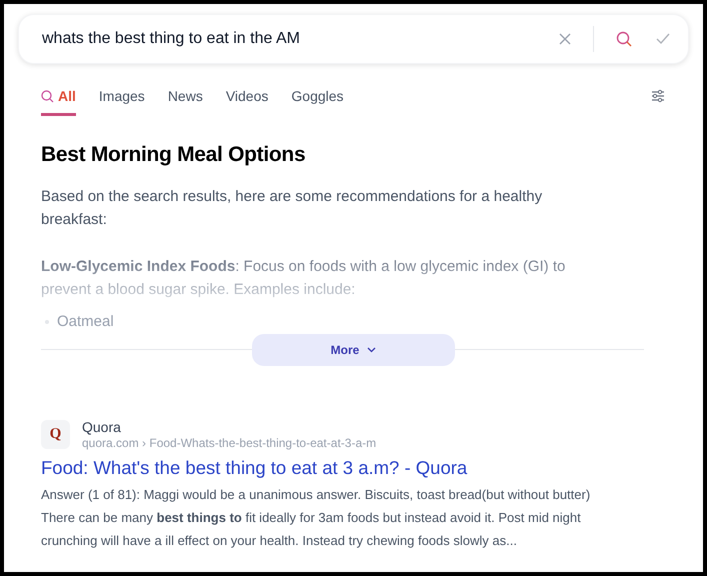  I want to click on checkmark-icon, so click(663, 39).